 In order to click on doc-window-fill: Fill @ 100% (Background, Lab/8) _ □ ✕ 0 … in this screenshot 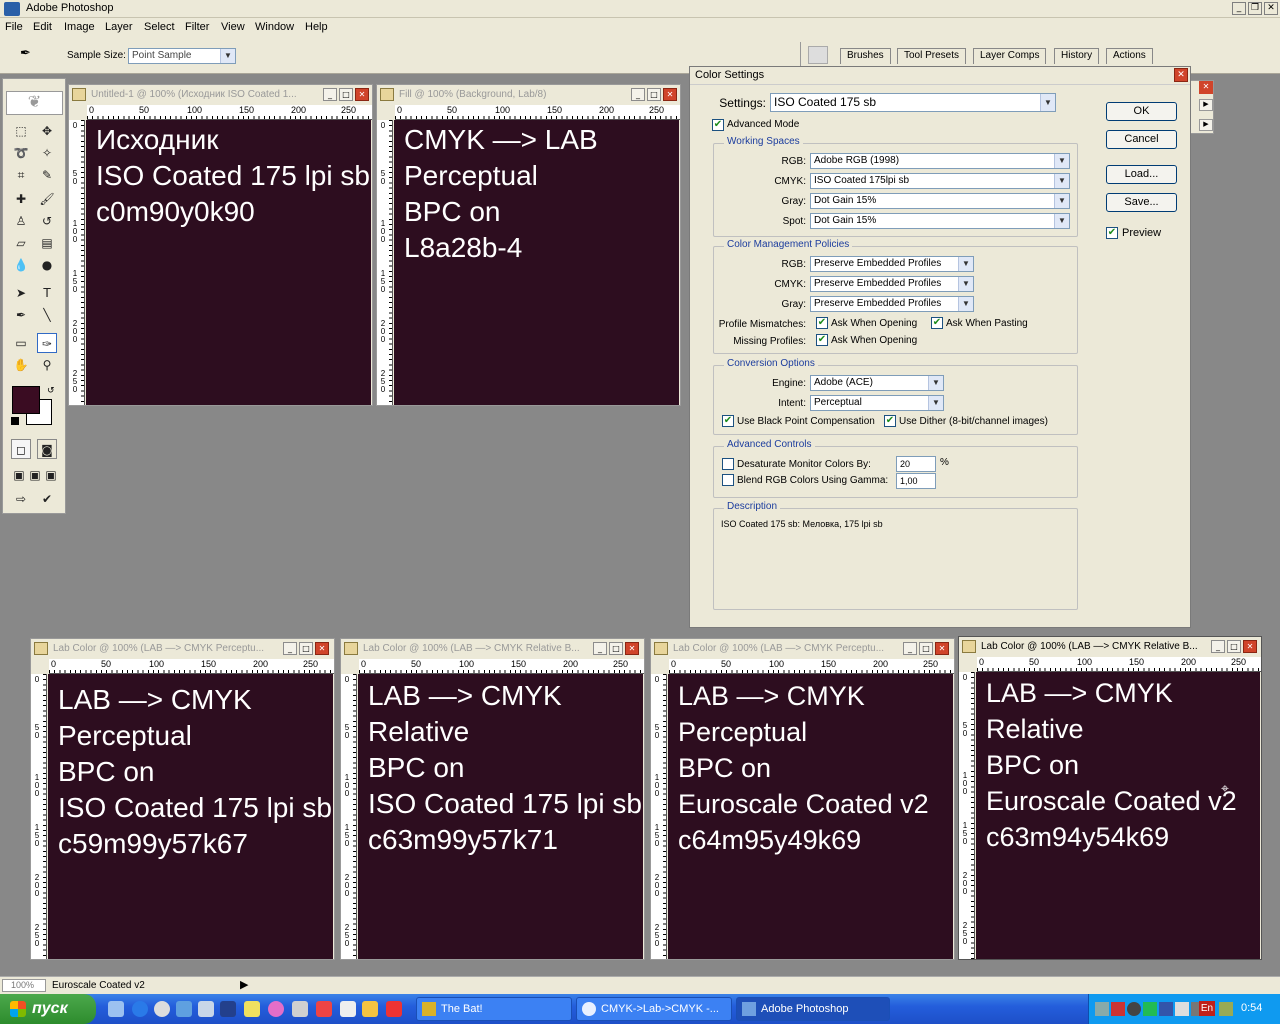, I will do `click(528, 245)`.